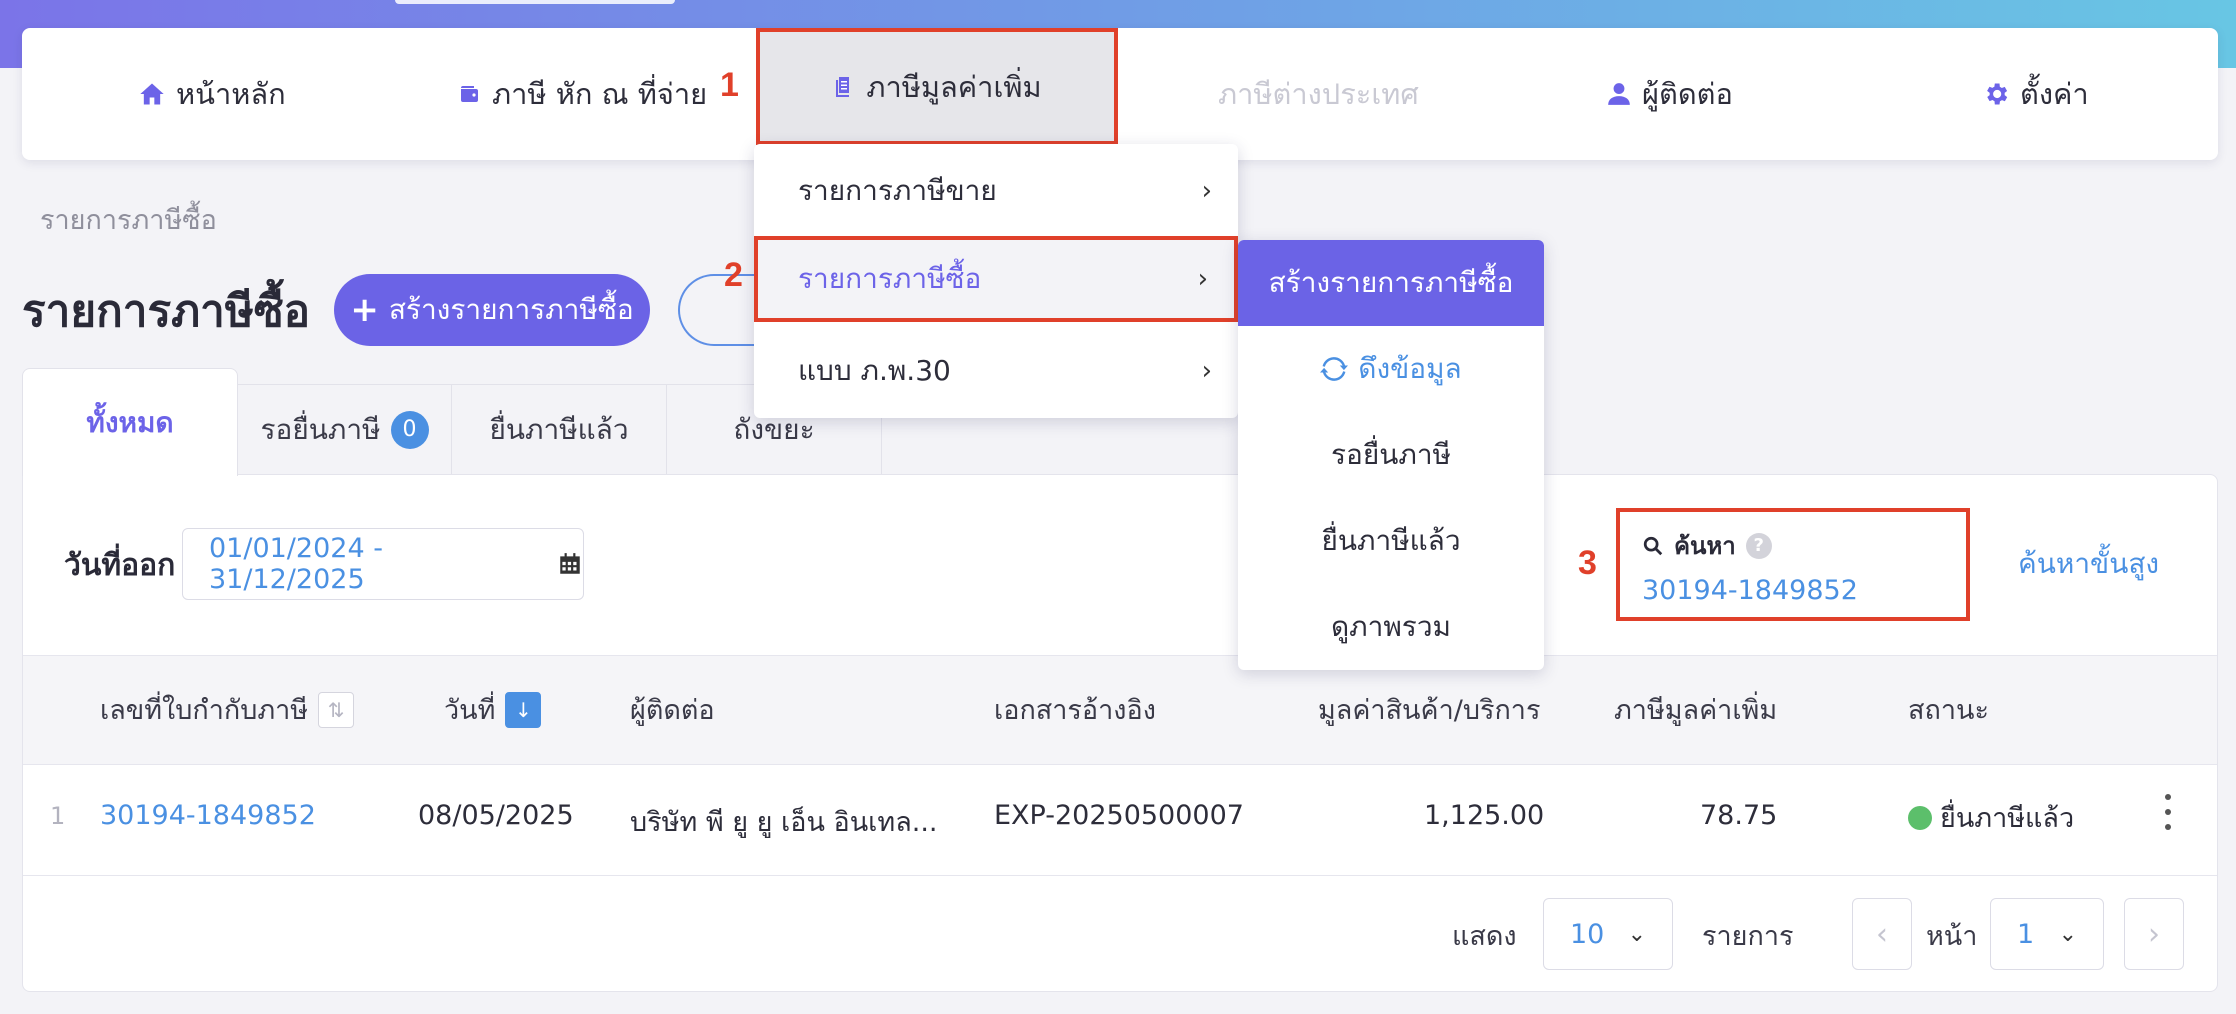  I want to click on search-input-value: 30194-1849852, so click(1793, 590).